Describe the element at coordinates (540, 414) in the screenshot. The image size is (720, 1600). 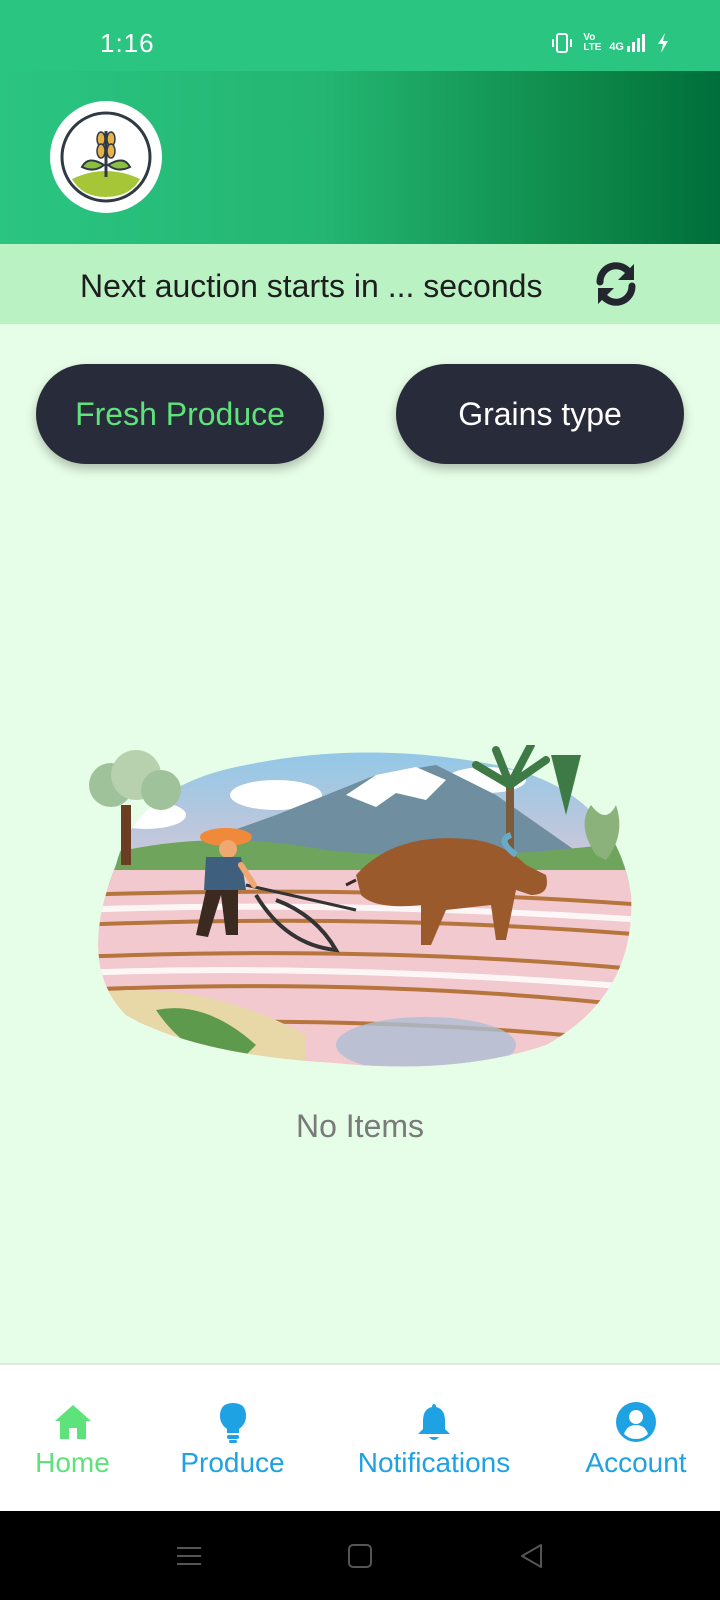
I see `grains-type-button: Grains type` at that location.